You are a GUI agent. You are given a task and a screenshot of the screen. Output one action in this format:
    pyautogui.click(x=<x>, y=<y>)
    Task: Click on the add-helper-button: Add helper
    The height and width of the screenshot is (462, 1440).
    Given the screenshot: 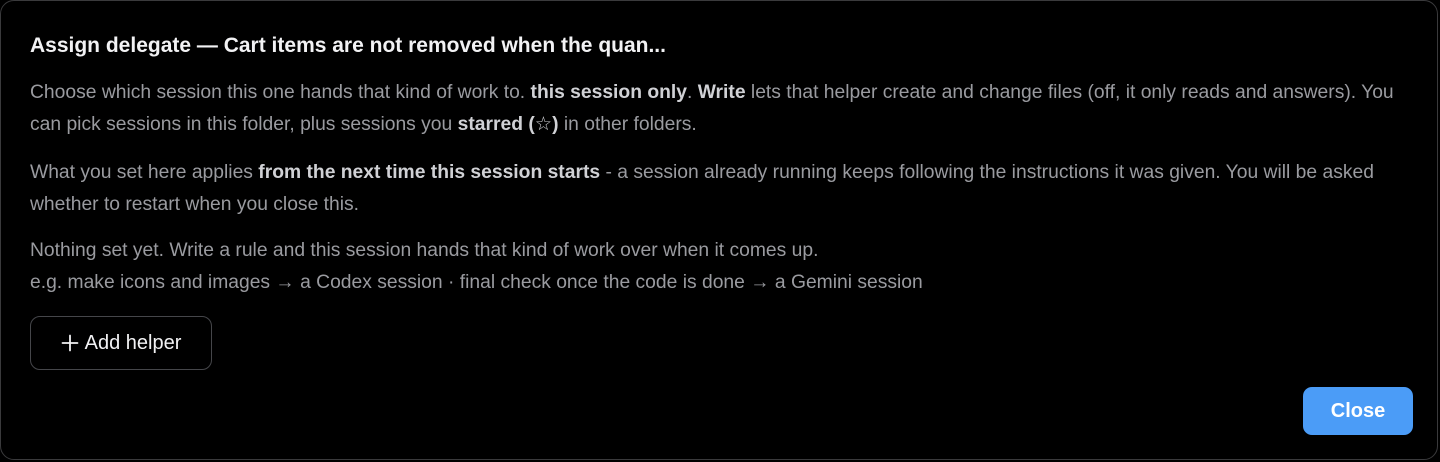 What is the action you would take?
    pyautogui.click(x=121, y=343)
    